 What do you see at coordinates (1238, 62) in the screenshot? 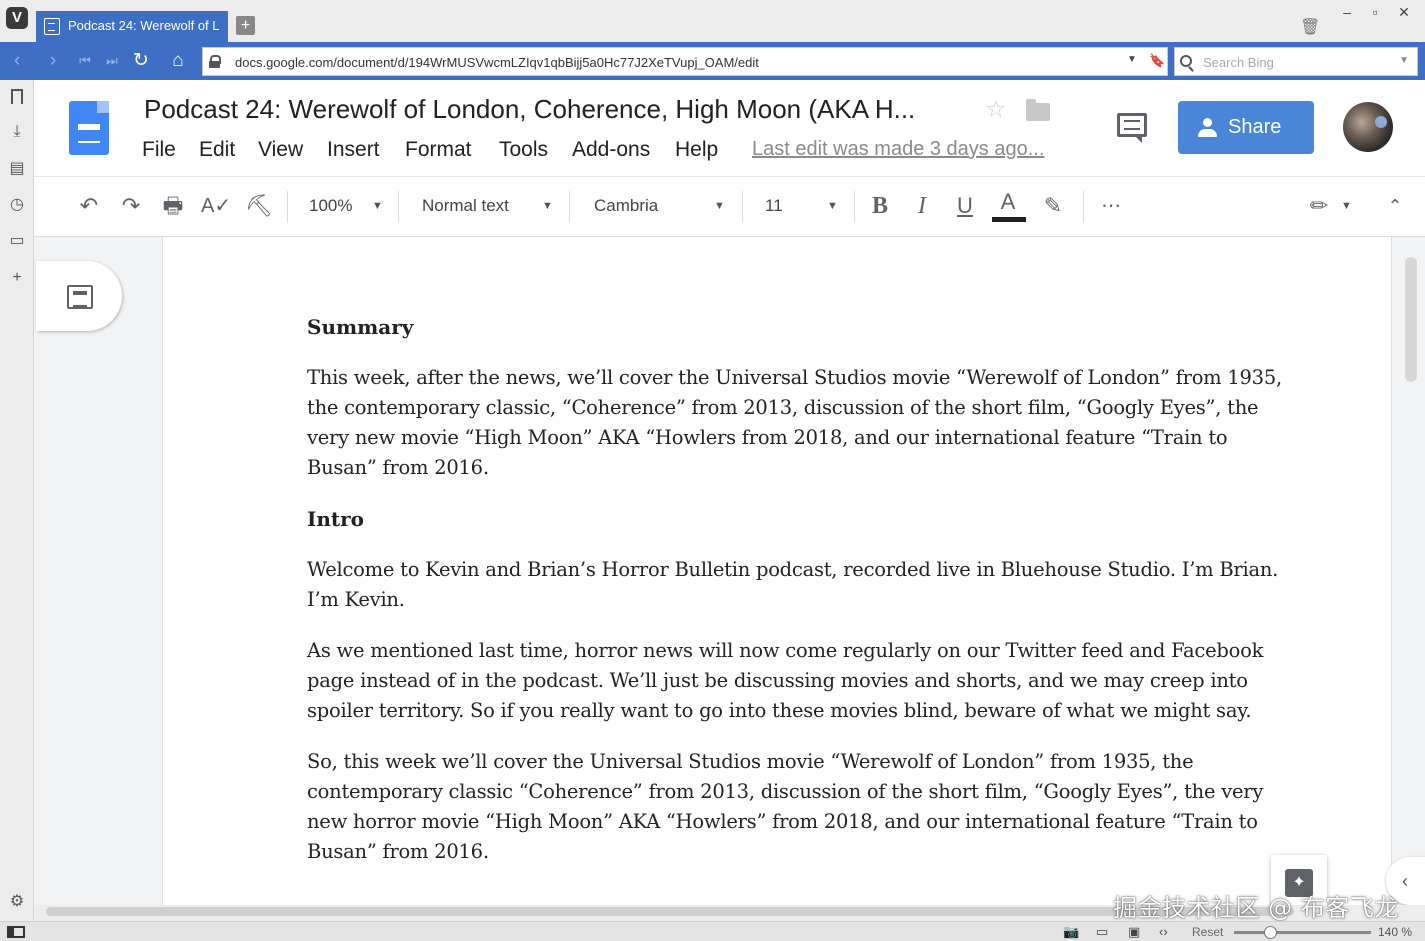
I see `search-placeholder: Search Bing` at bounding box center [1238, 62].